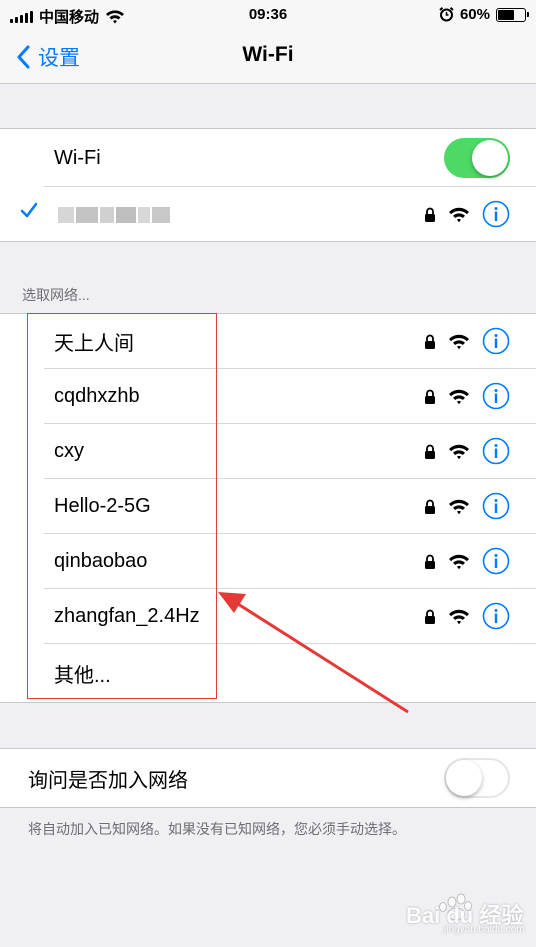 The image size is (536, 947). I want to click on wifi-toggle, so click(477, 158).